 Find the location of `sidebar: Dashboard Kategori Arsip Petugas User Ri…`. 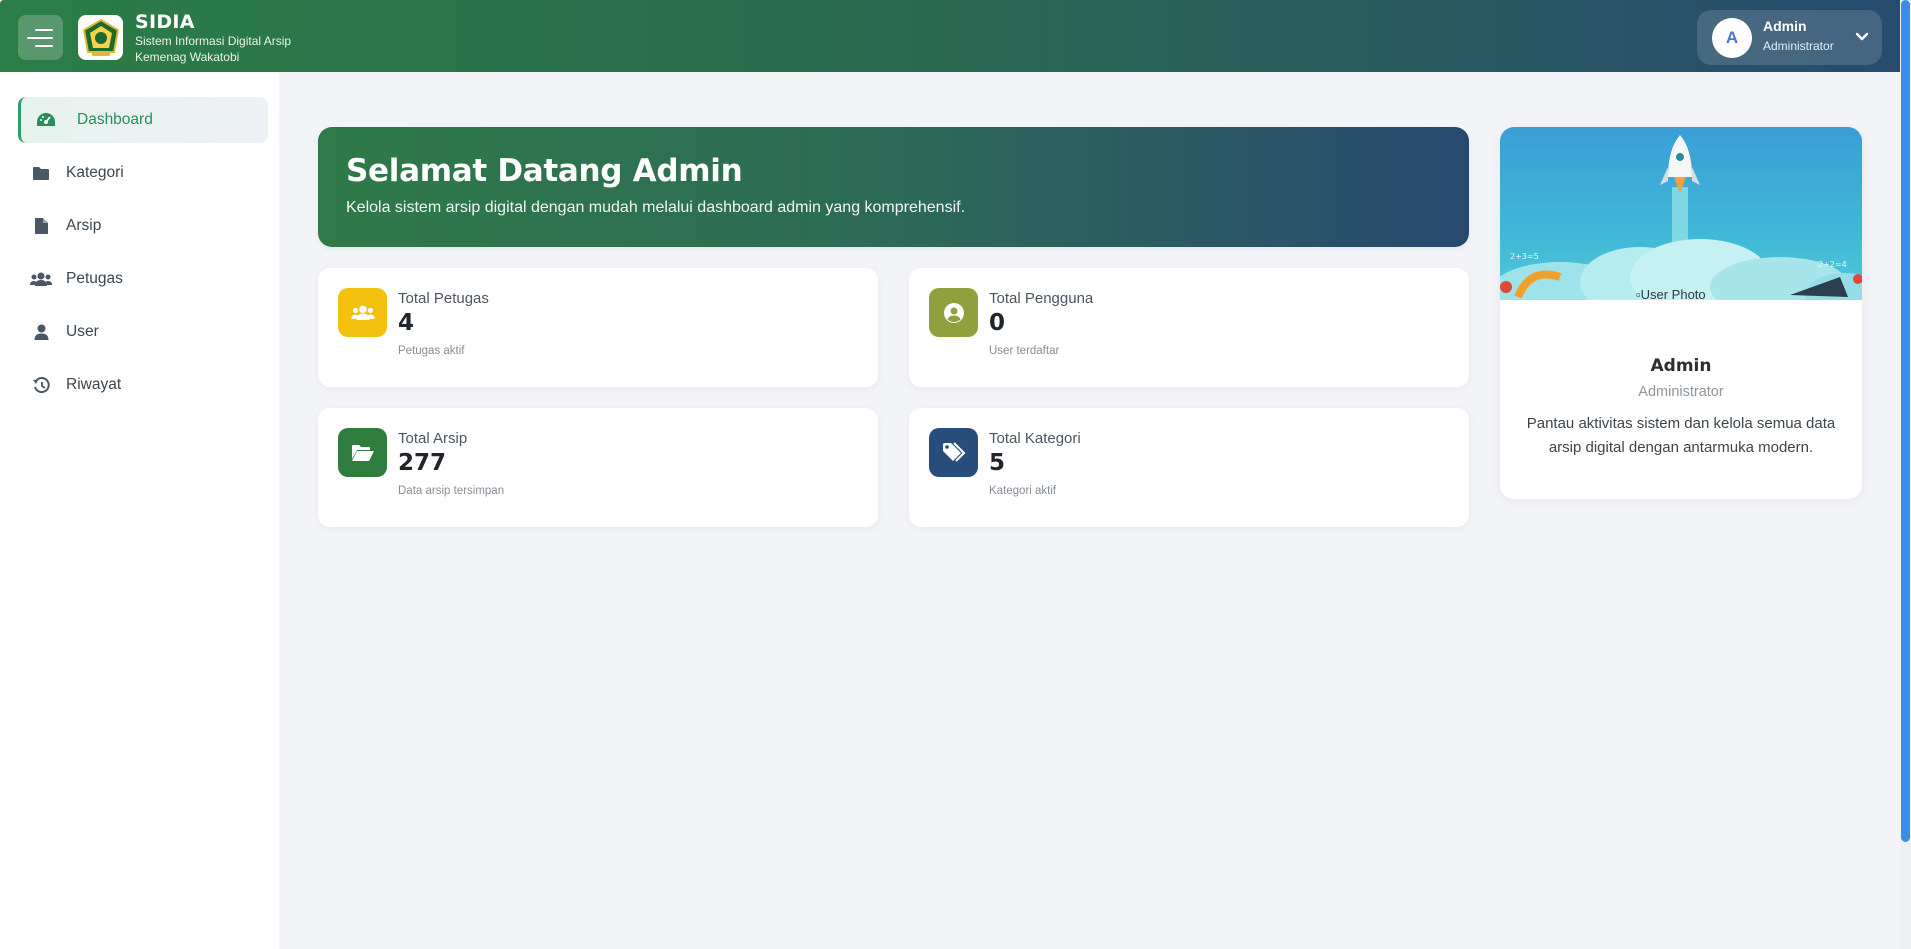

sidebar: Dashboard Kategori Arsip Petugas User Ri… is located at coordinates (139, 510).